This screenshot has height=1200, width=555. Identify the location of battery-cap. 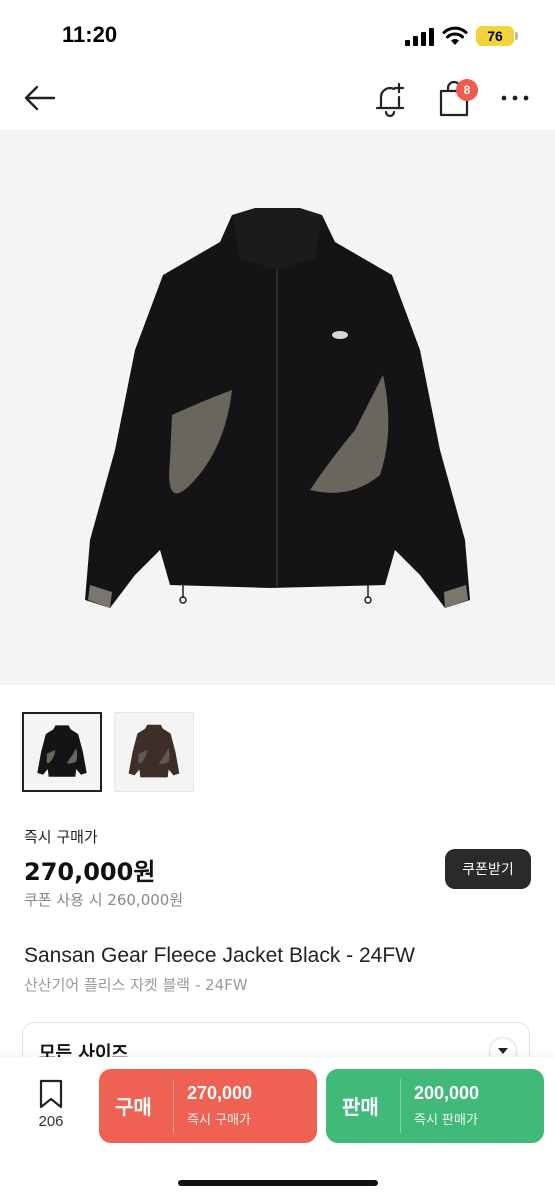
(516, 36).